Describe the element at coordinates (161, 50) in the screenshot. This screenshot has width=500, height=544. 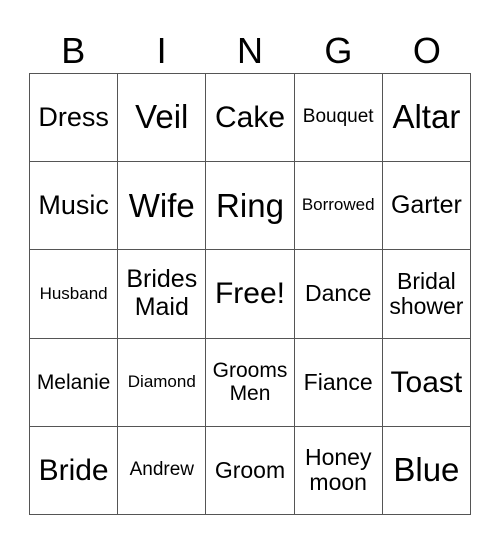
I see `header-letter-i: I` at that location.